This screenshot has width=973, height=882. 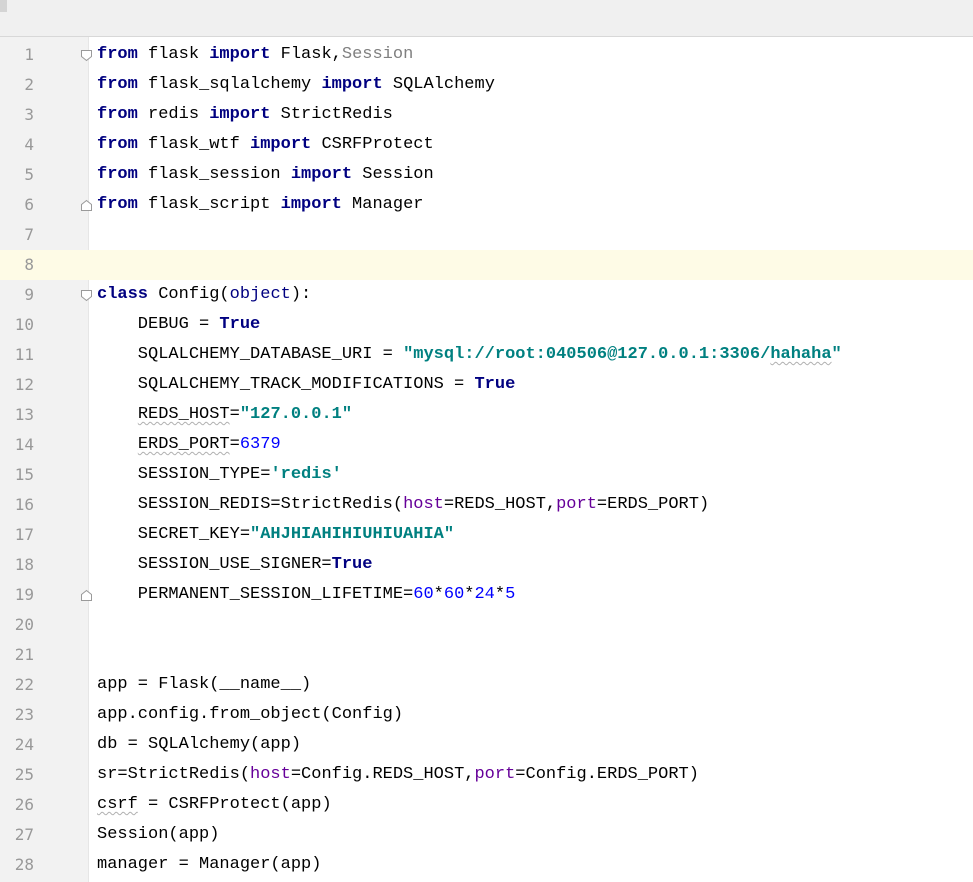 I want to click on code-text: db = SQLAlchemy(app), so click(x=199, y=745).